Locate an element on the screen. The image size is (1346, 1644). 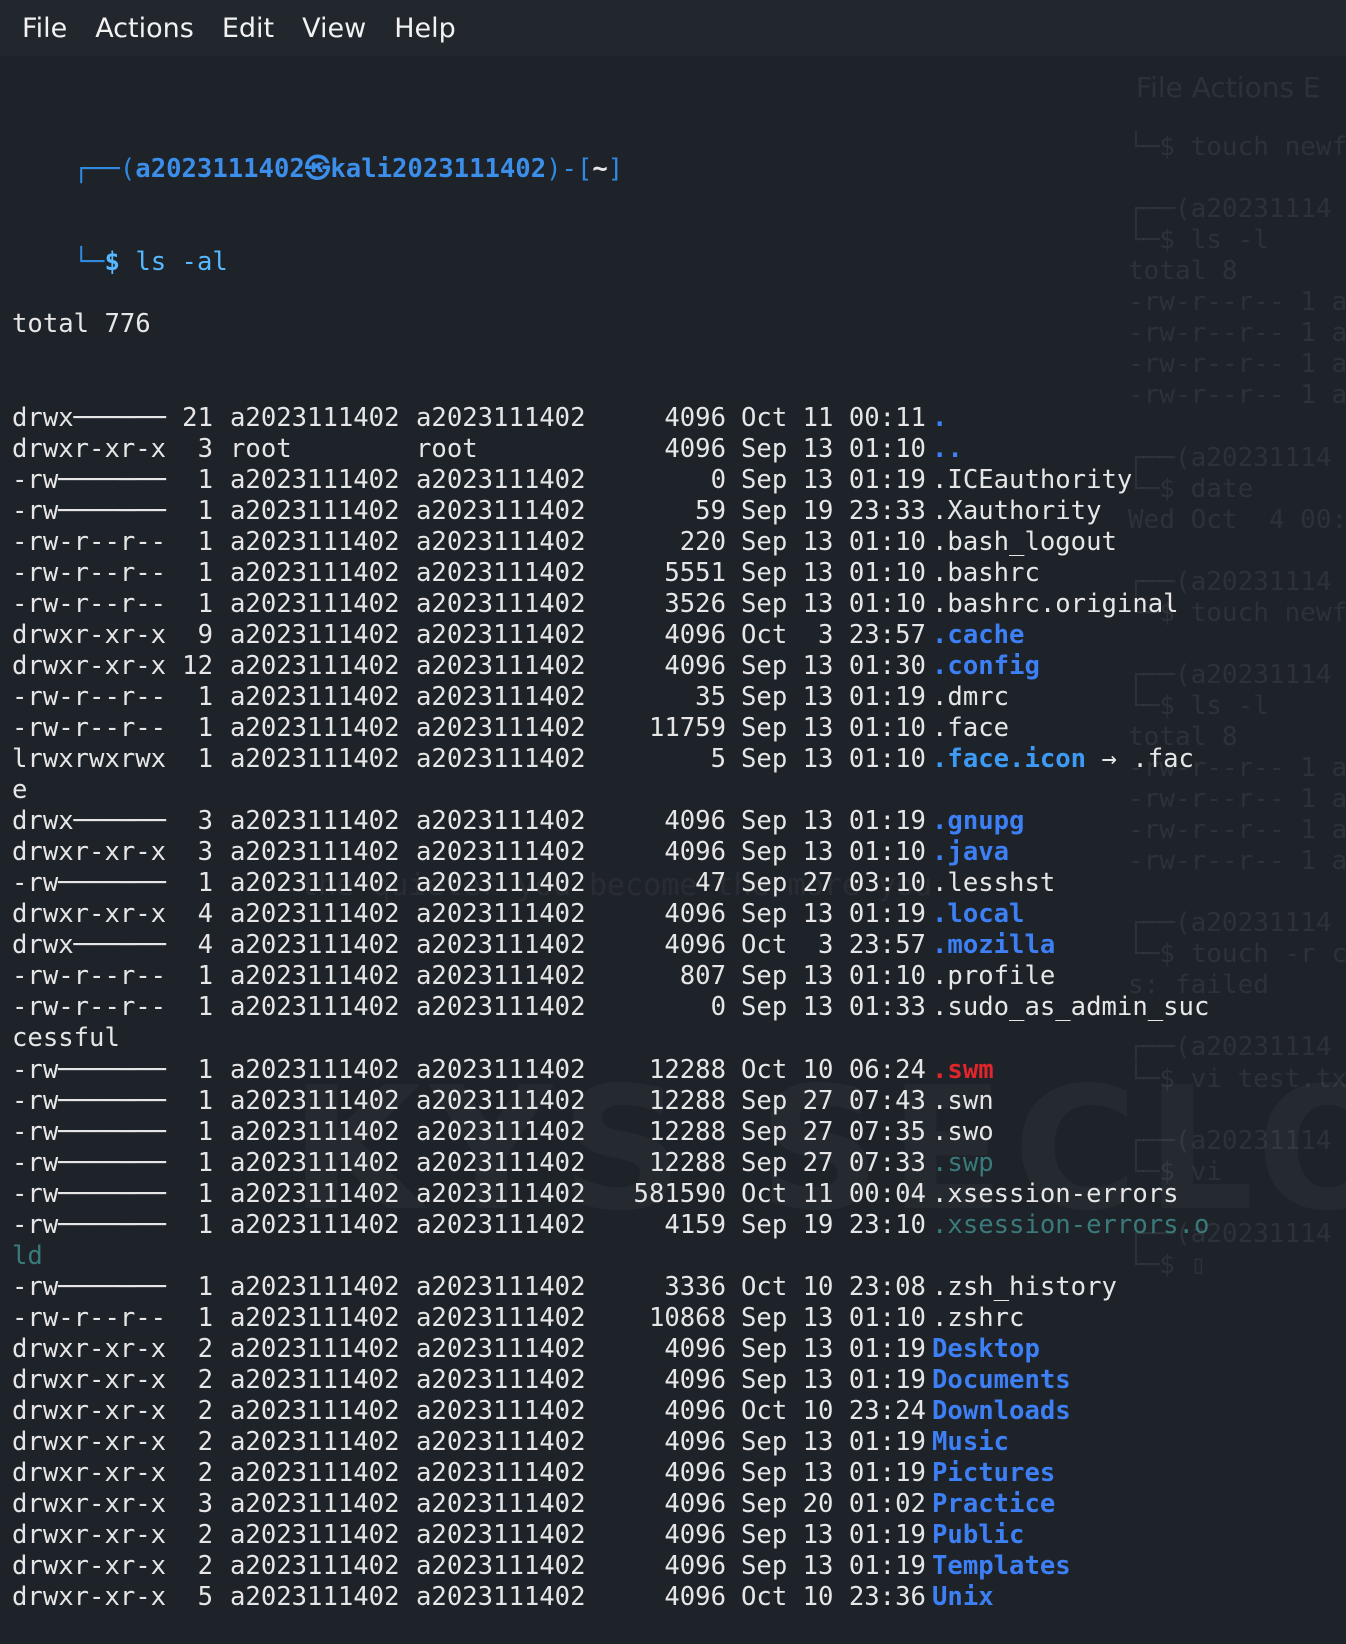
modified-date: Oct 10 23:24 is located at coordinates (833, 1411).